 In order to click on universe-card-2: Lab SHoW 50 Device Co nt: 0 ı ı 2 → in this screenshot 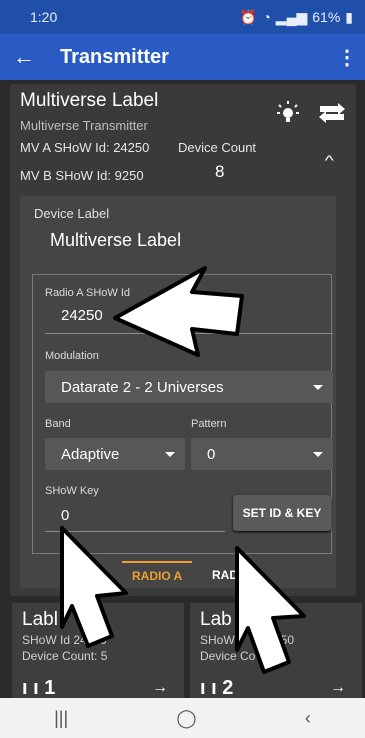, I will do `click(276, 650)`.